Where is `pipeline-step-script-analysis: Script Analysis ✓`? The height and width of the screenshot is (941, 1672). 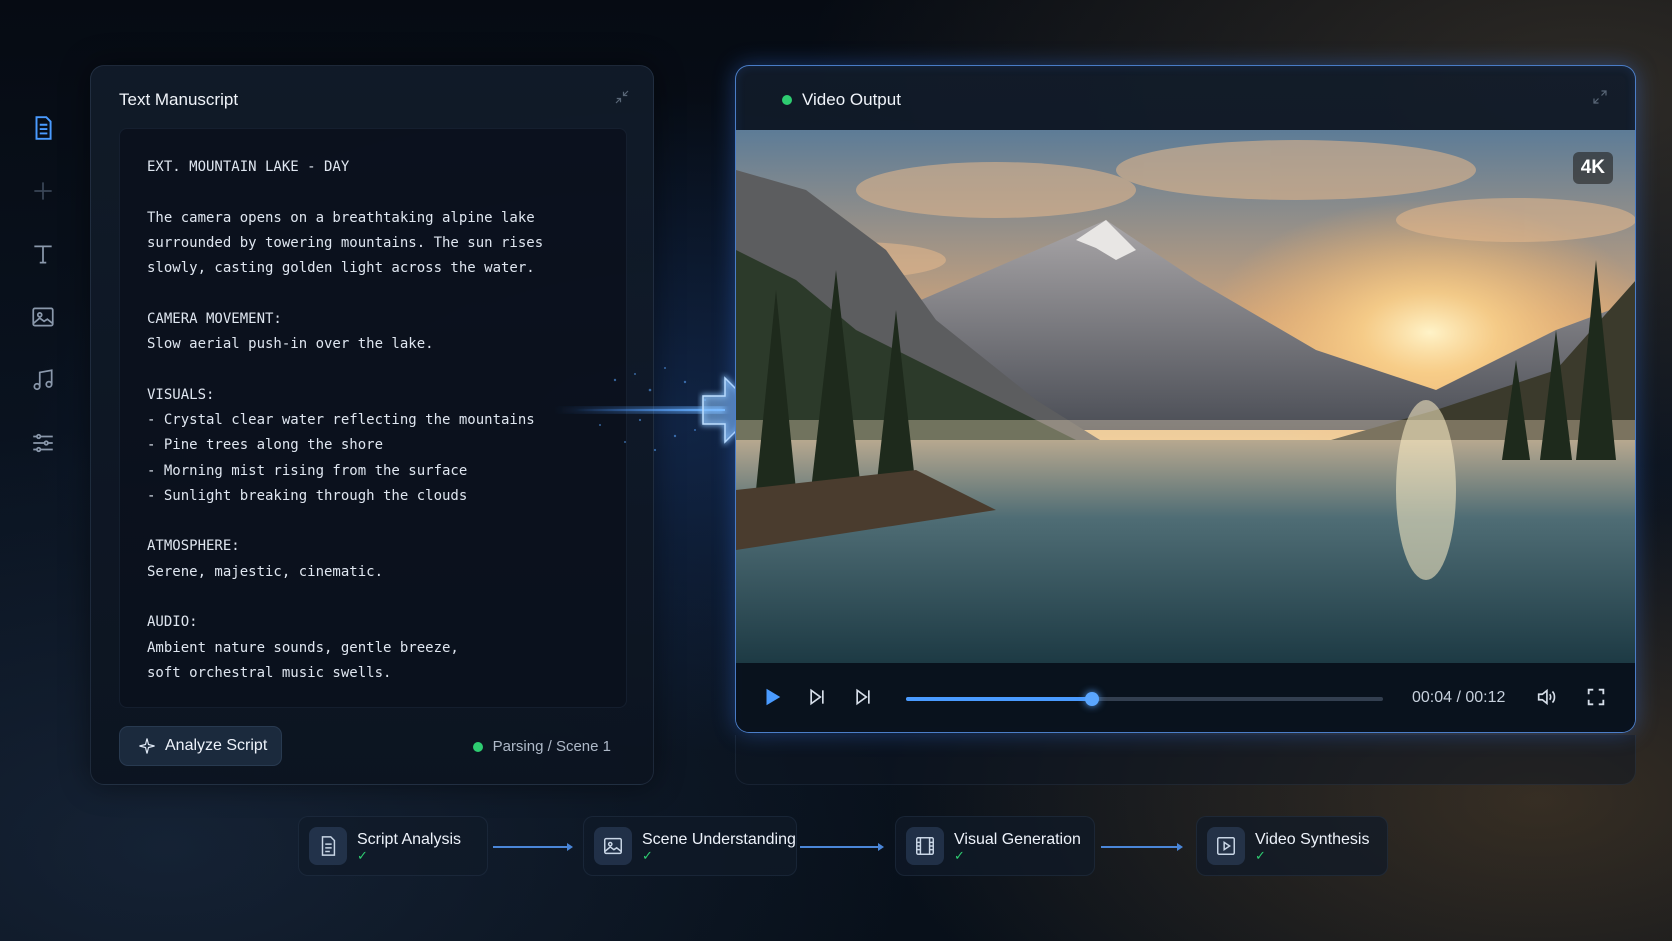 pipeline-step-script-analysis: Script Analysis ✓ is located at coordinates (393, 846).